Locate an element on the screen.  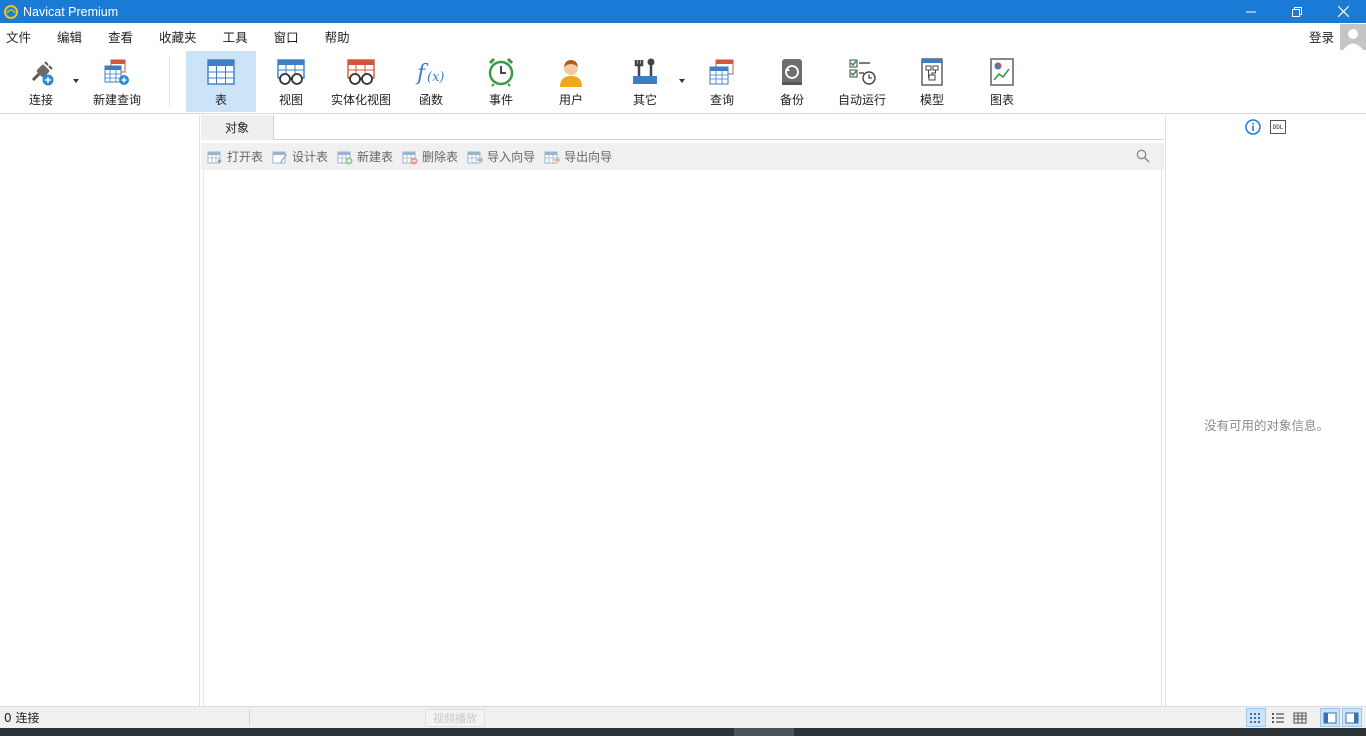
video-playback-overlay: 视频播放 is located at coordinates (455, 718).